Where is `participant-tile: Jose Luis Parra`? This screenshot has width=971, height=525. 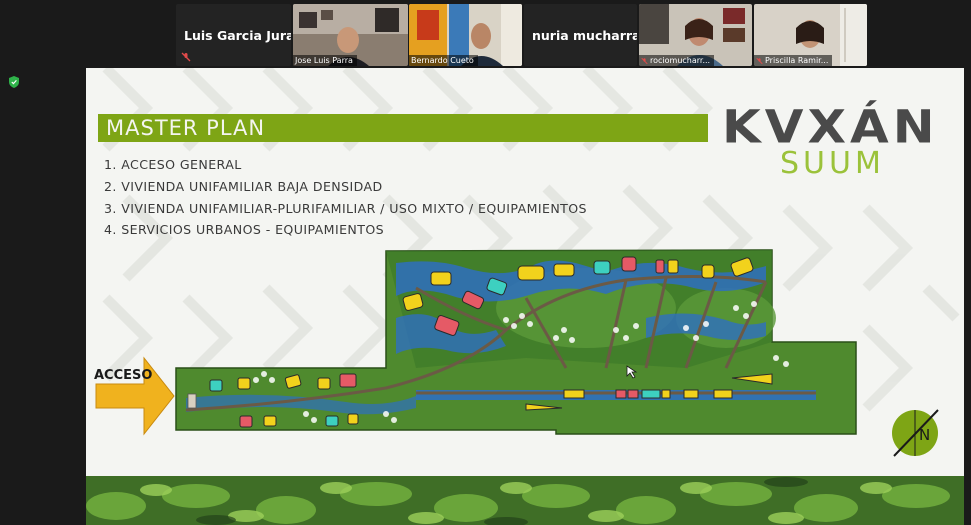
participant-tile: Jose Luis Parra is located at coordinates (350, 35).